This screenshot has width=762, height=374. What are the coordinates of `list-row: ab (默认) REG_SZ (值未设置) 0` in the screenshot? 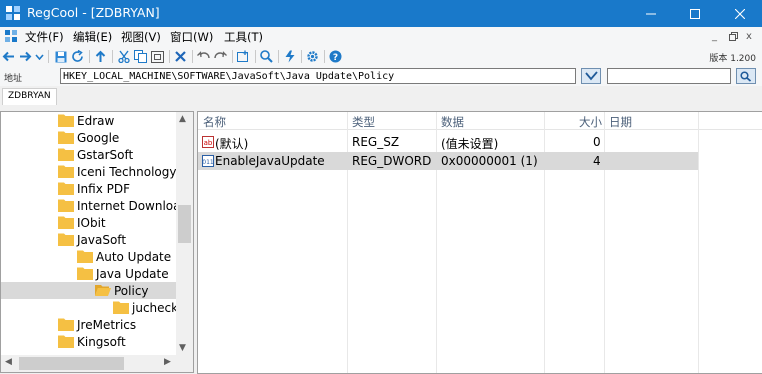 It's located at (448, 142).